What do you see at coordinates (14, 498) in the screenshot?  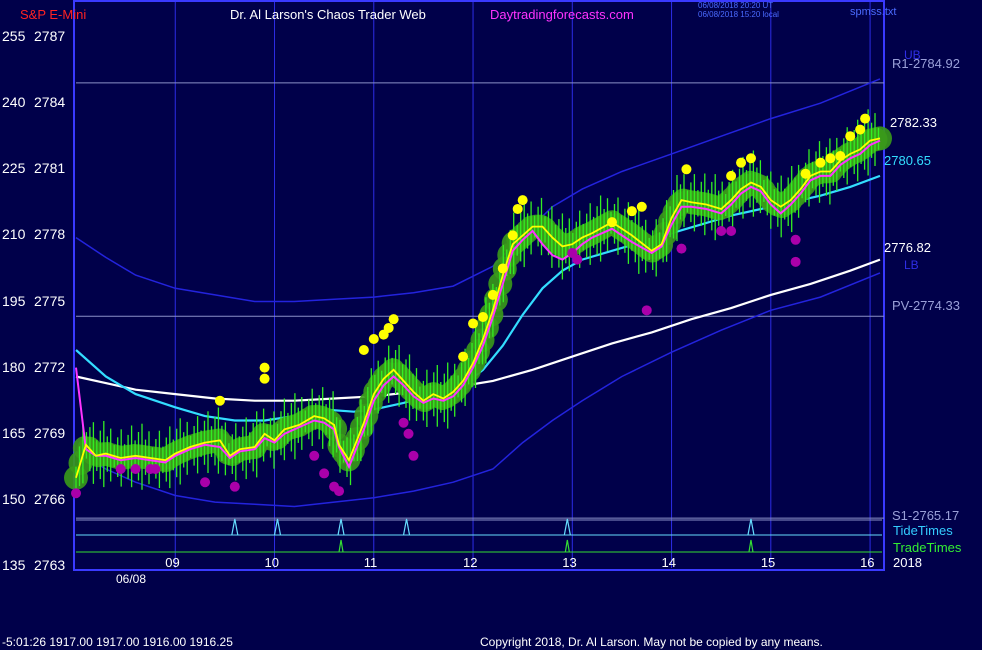 I see `osc-tick-label: 150` at bounding box center [14, 498].